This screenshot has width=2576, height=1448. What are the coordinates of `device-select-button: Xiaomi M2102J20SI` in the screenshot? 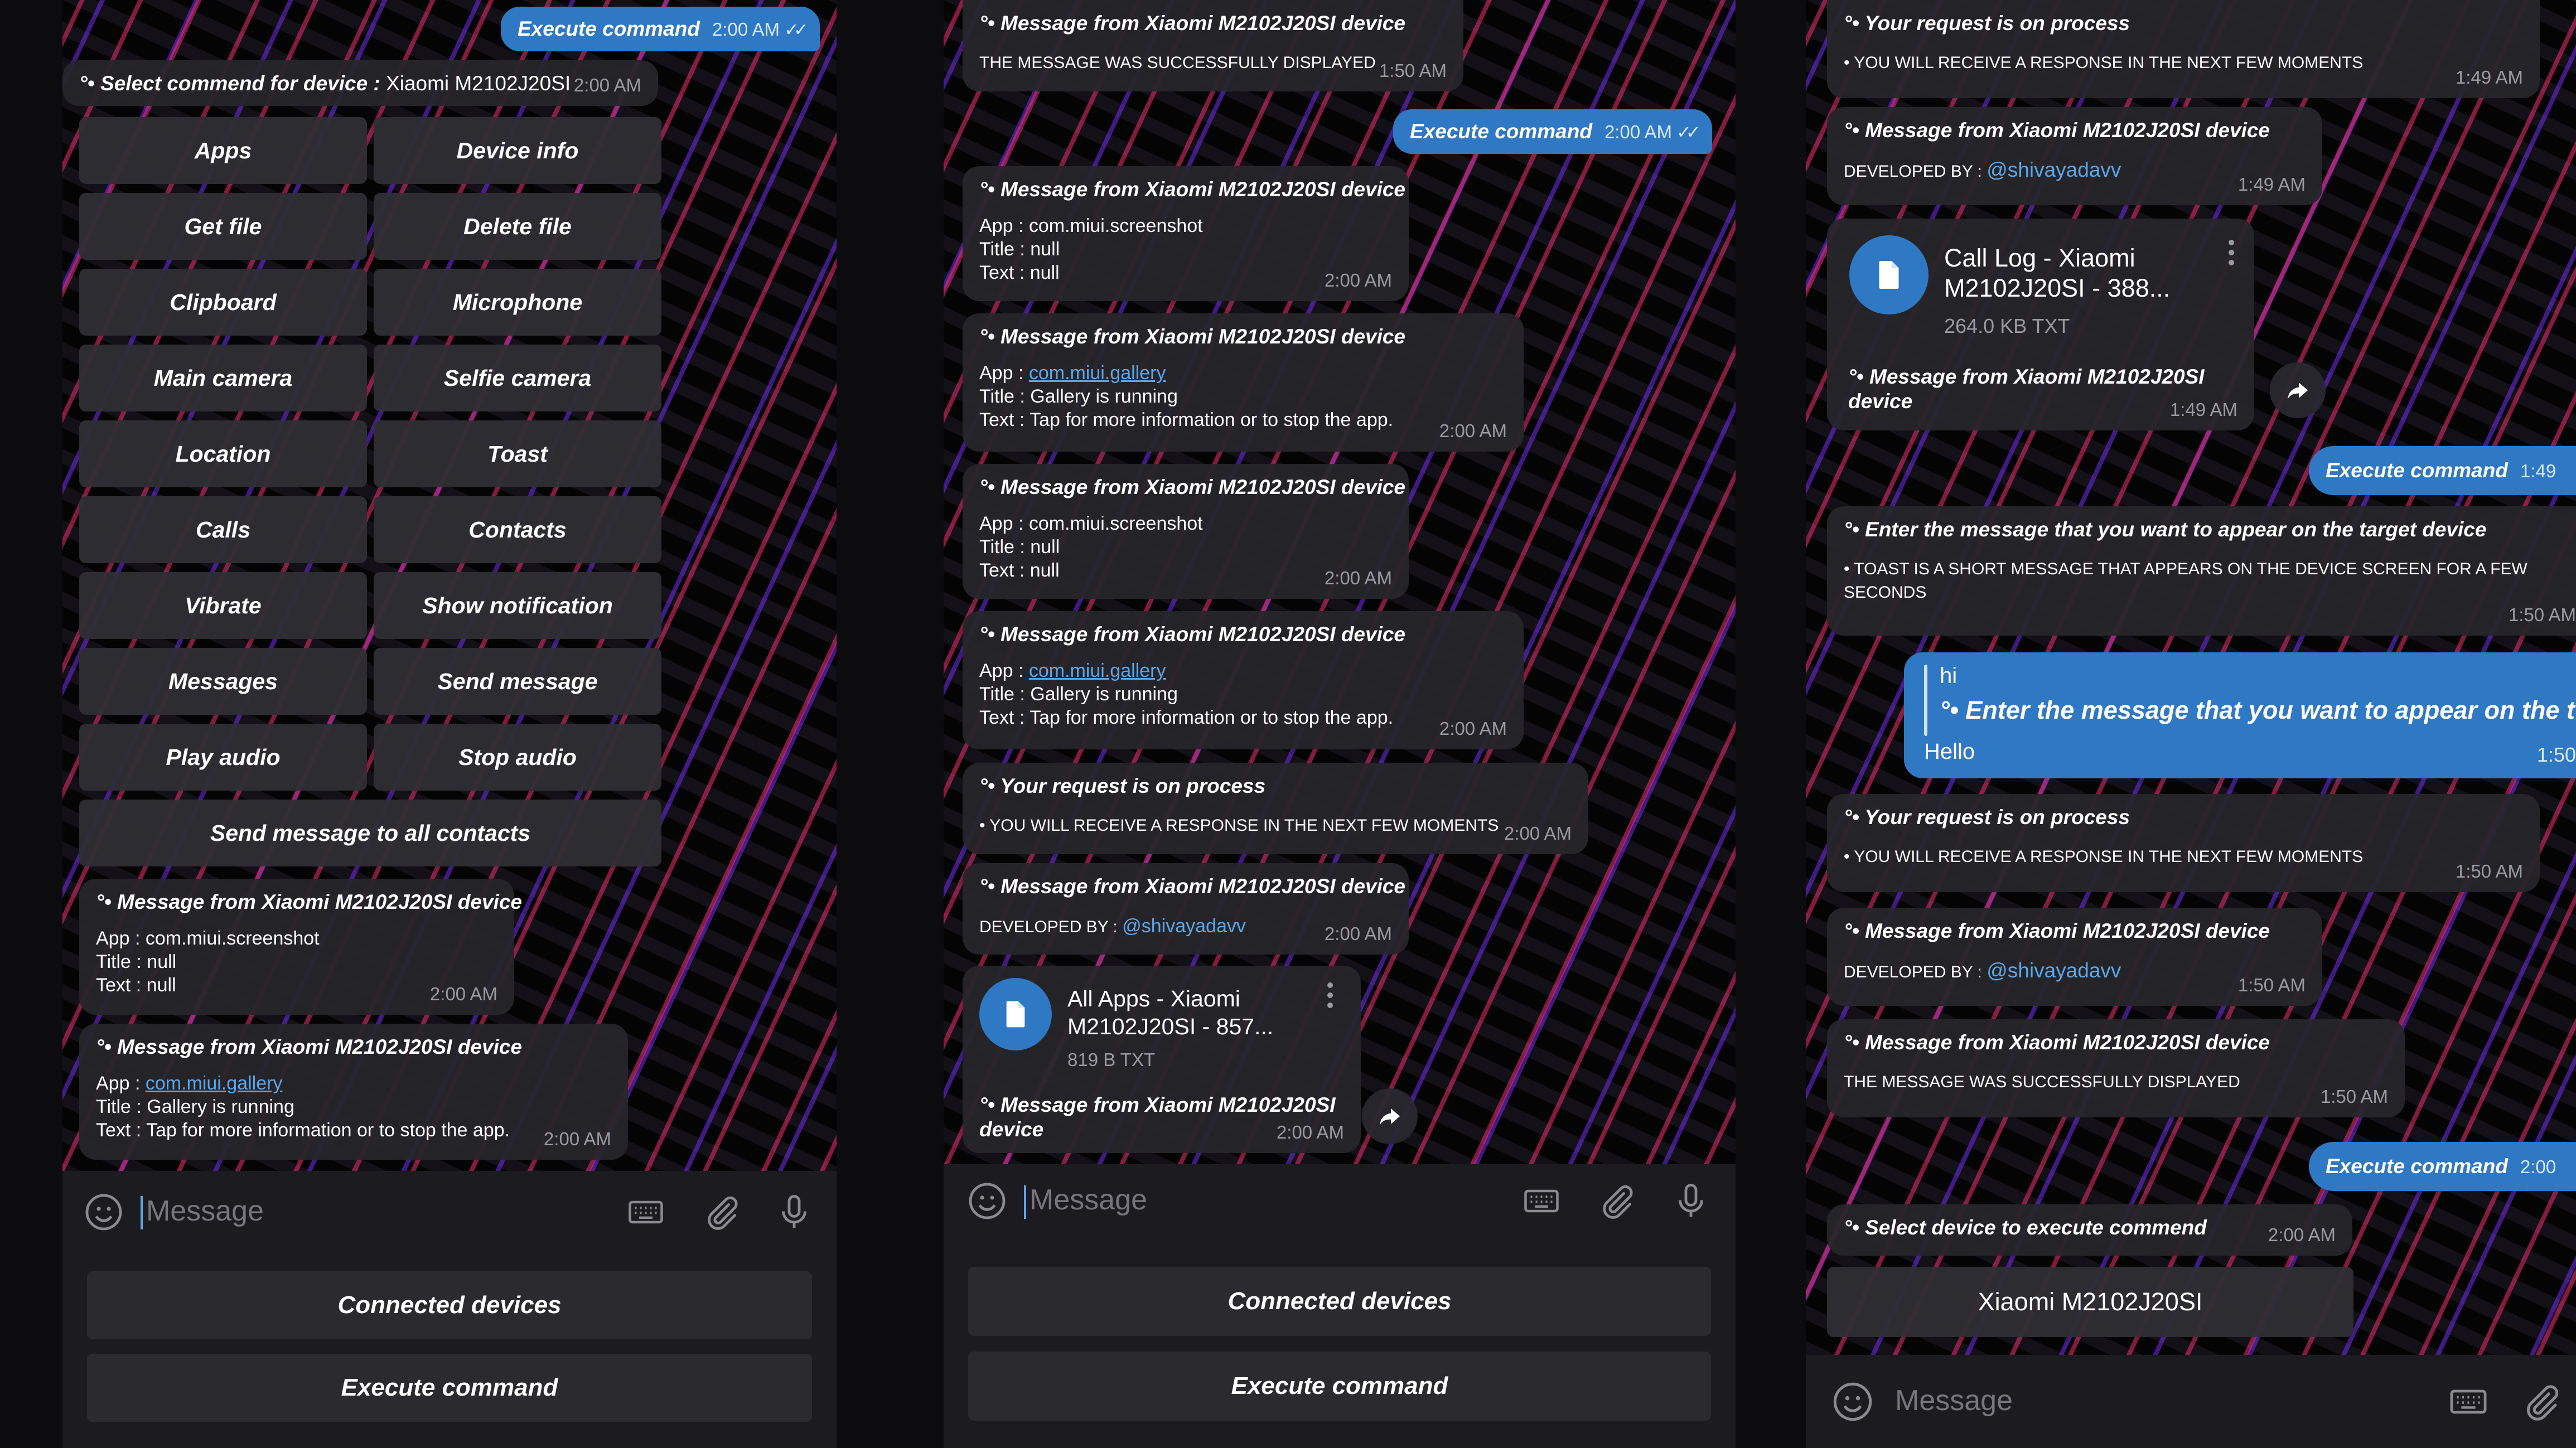 It's located at (2090, 1302).